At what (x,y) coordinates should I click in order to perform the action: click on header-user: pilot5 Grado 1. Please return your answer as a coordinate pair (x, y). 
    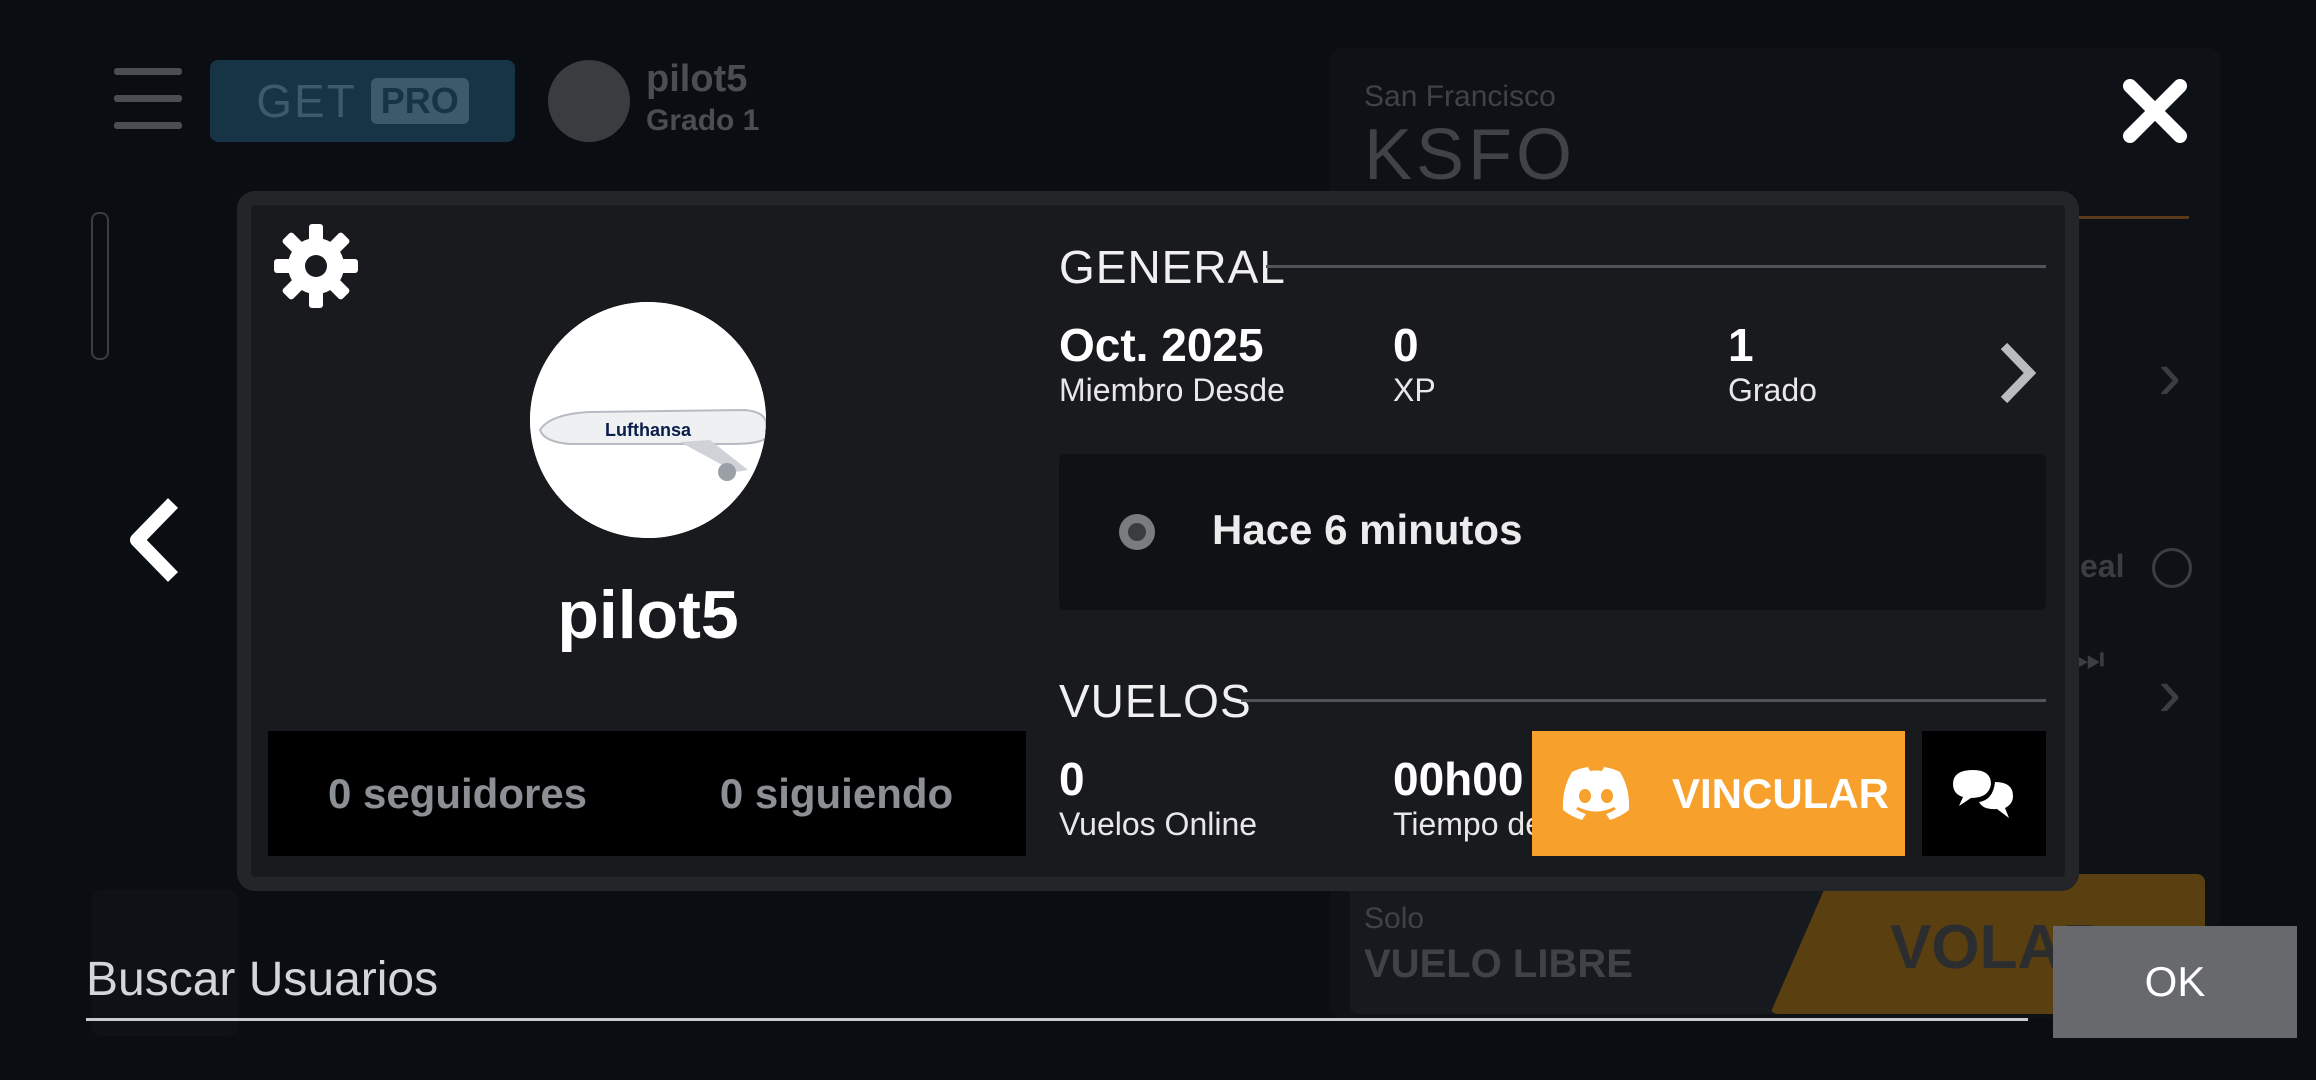
    Looking at the image, I should click on (702, 100).